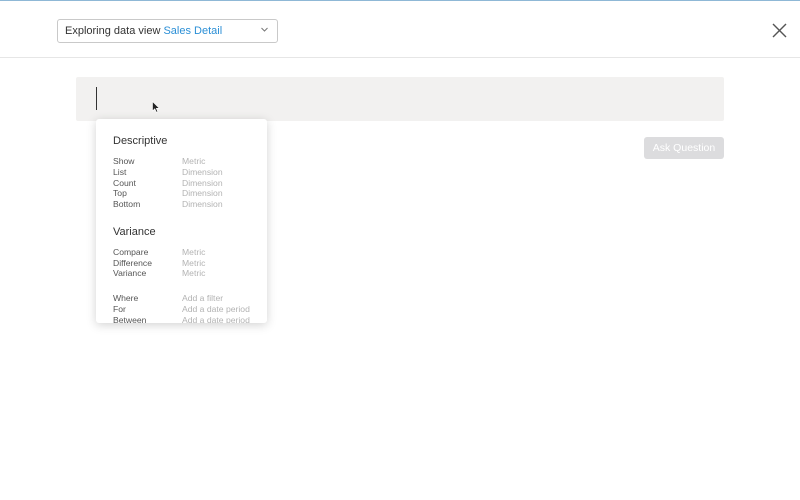  I want to click on suggestion-keyword: List, so click(120, 172).